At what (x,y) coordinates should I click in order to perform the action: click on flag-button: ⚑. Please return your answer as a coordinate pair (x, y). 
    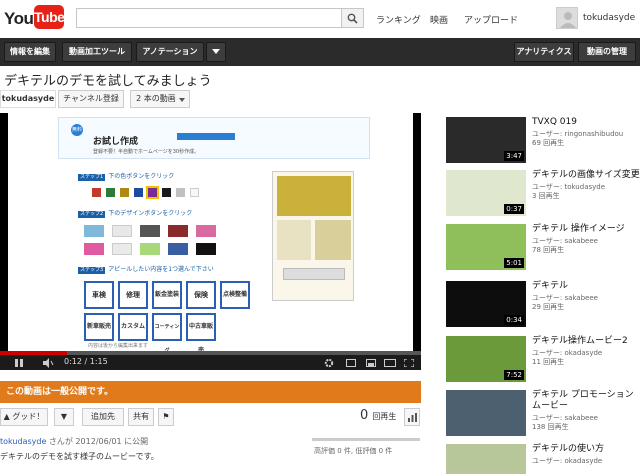
    Looking at the image, I should click on (166, 417).